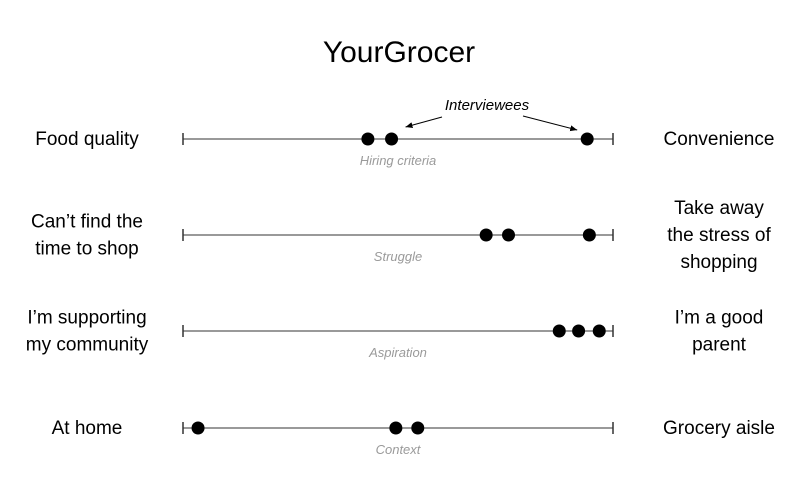 The width and height of the screenshot is (800, 485). Describe the element at coordinates (87, 332) in the screenshot. I see `scale-left-label: I’m supporting my community` at that location.